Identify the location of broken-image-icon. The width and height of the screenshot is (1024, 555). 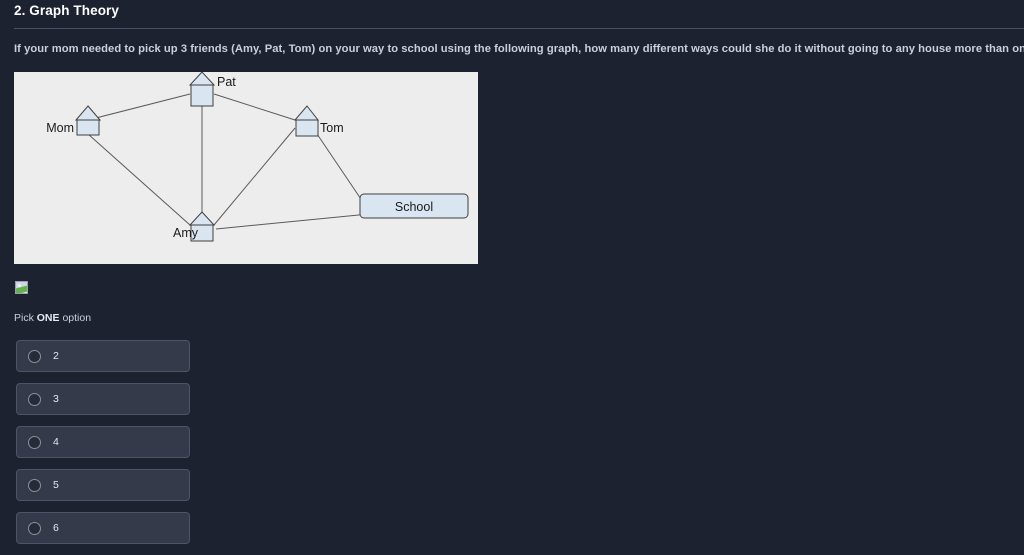
(21, 287).